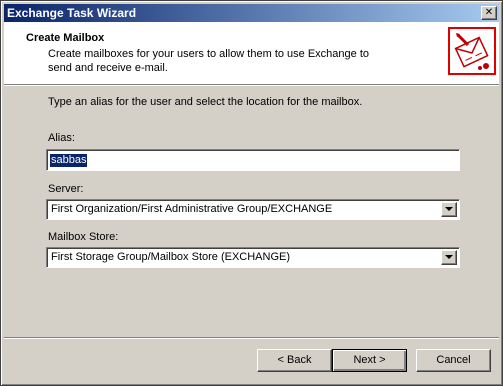  I want to click on server-label: Server:, so click(66, 189).